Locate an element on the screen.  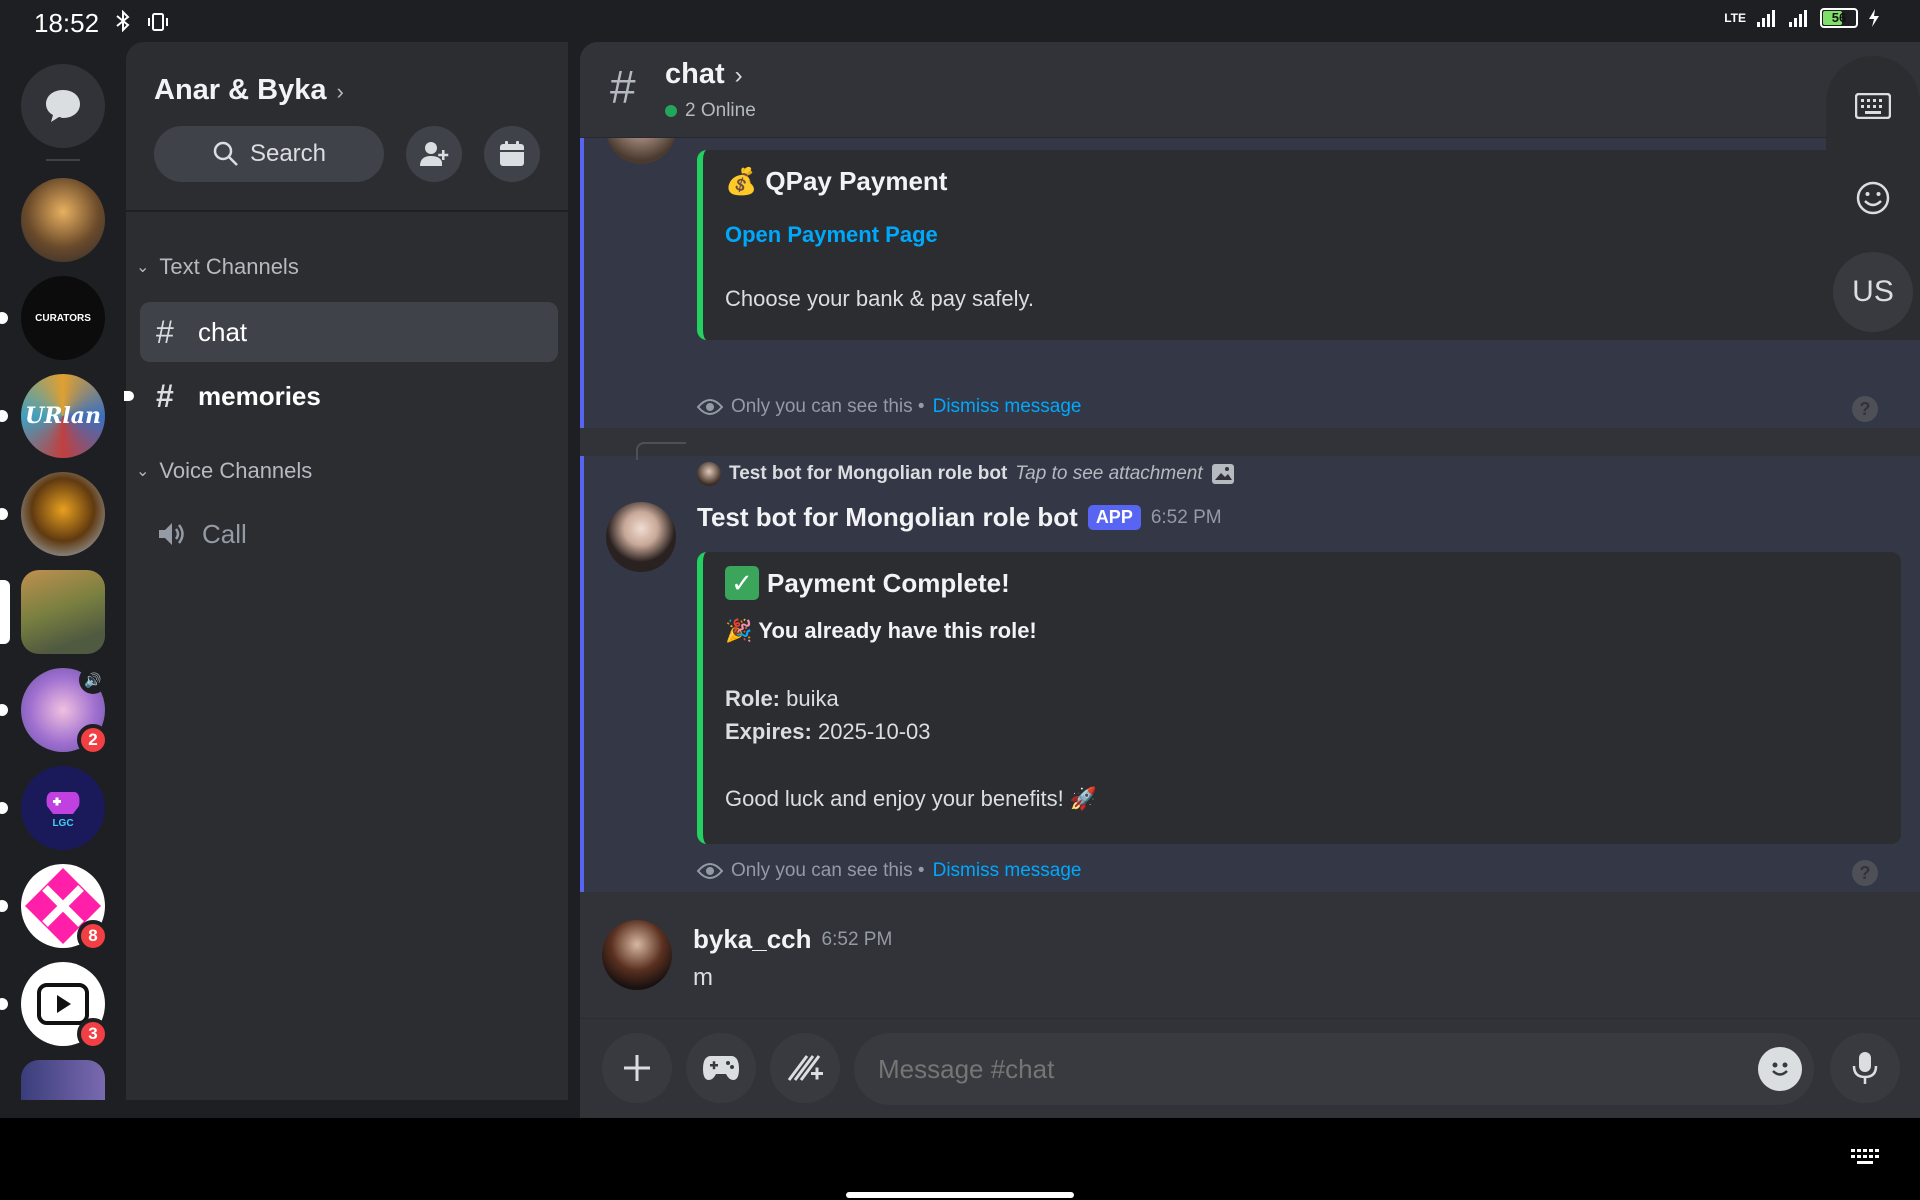
channel-call: Call is located at coordinates (349, 534).